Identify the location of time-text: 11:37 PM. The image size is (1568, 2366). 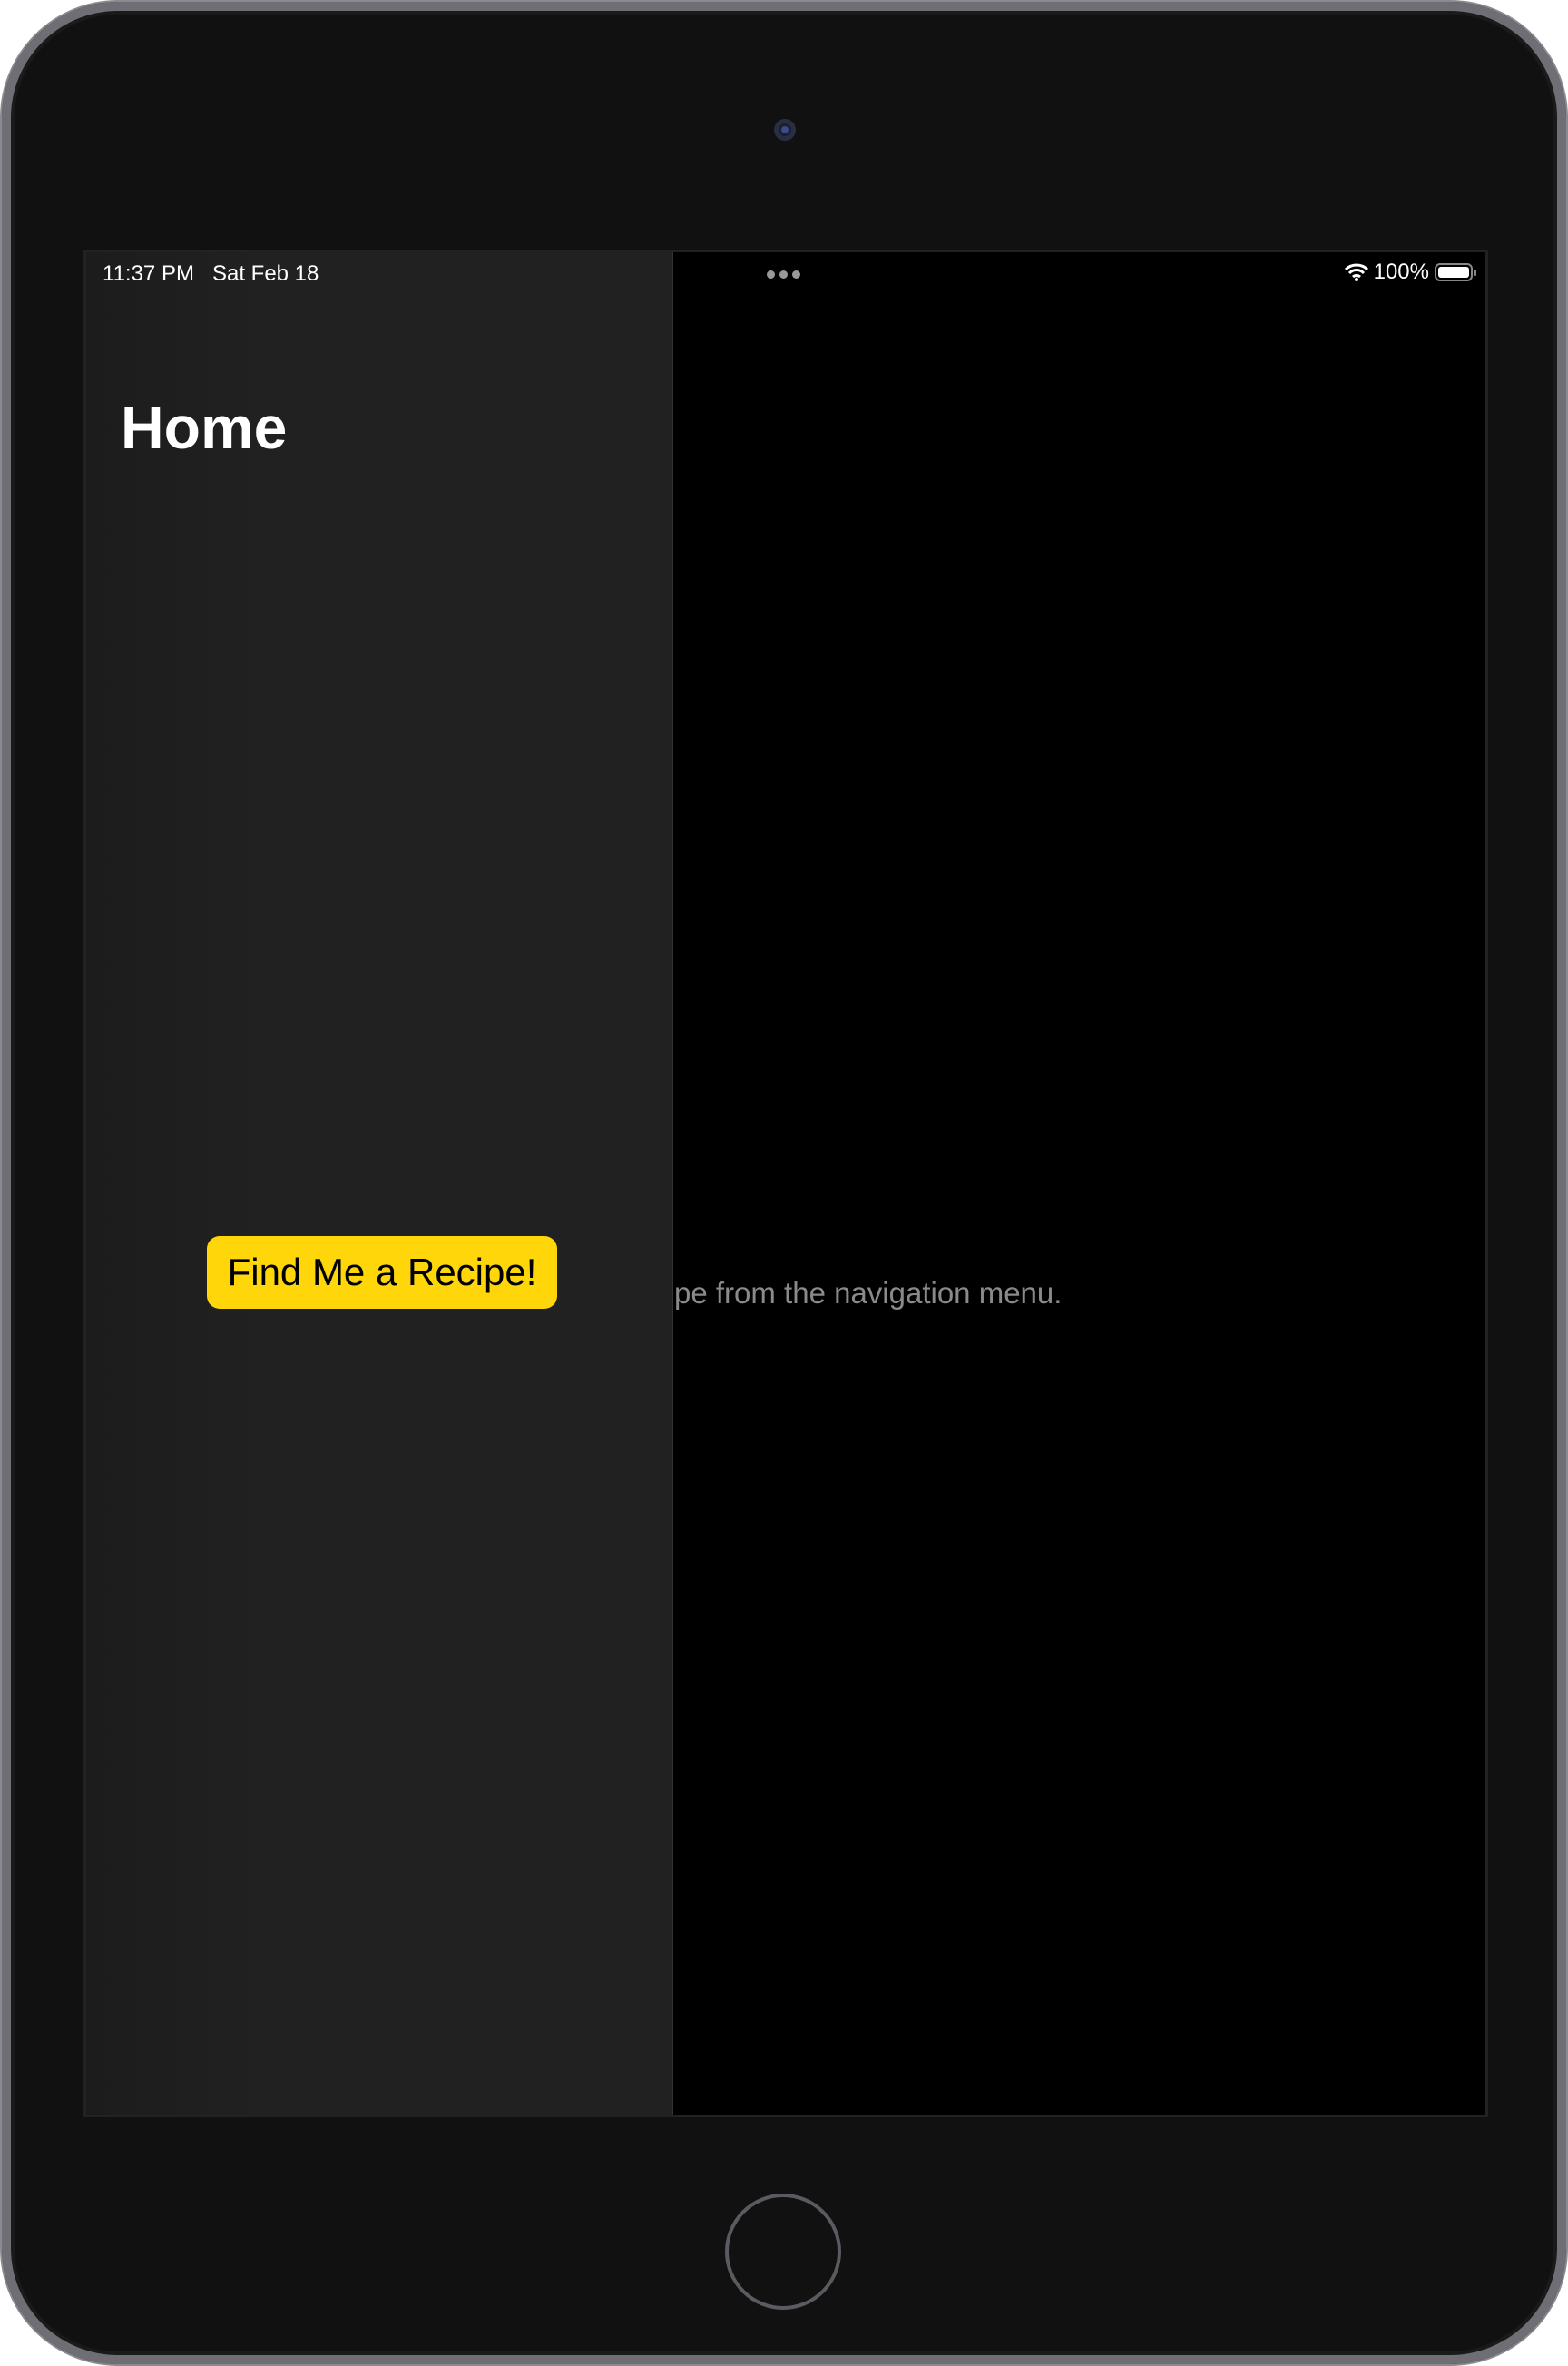
(148, 273).